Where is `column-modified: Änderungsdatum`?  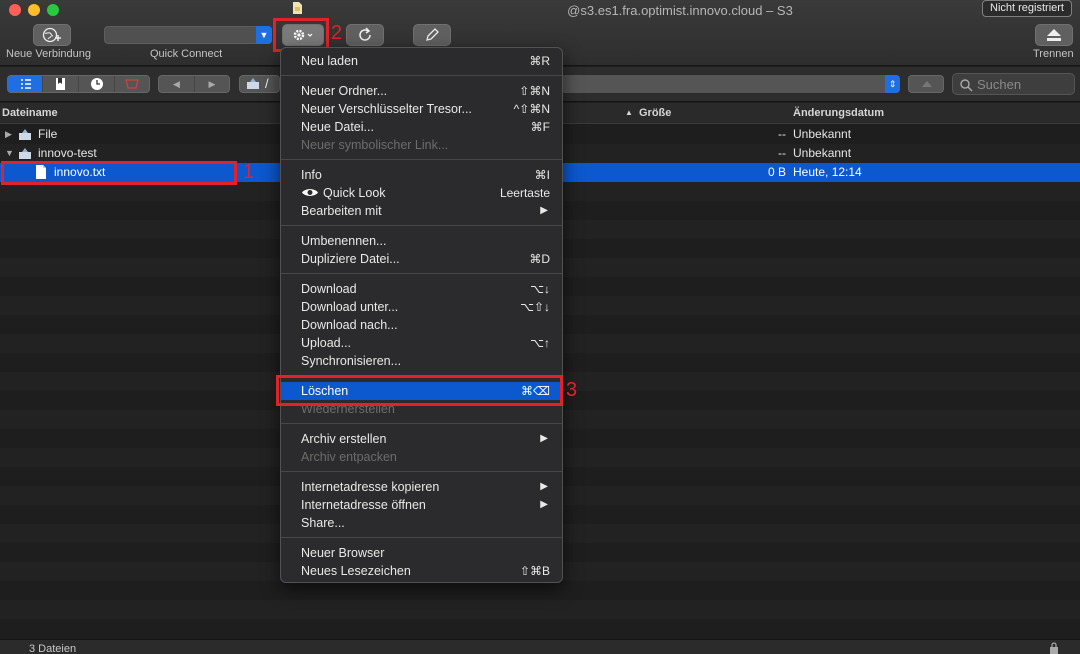
column-modified: Änderungsdatum is located at coordinates (838, 113).